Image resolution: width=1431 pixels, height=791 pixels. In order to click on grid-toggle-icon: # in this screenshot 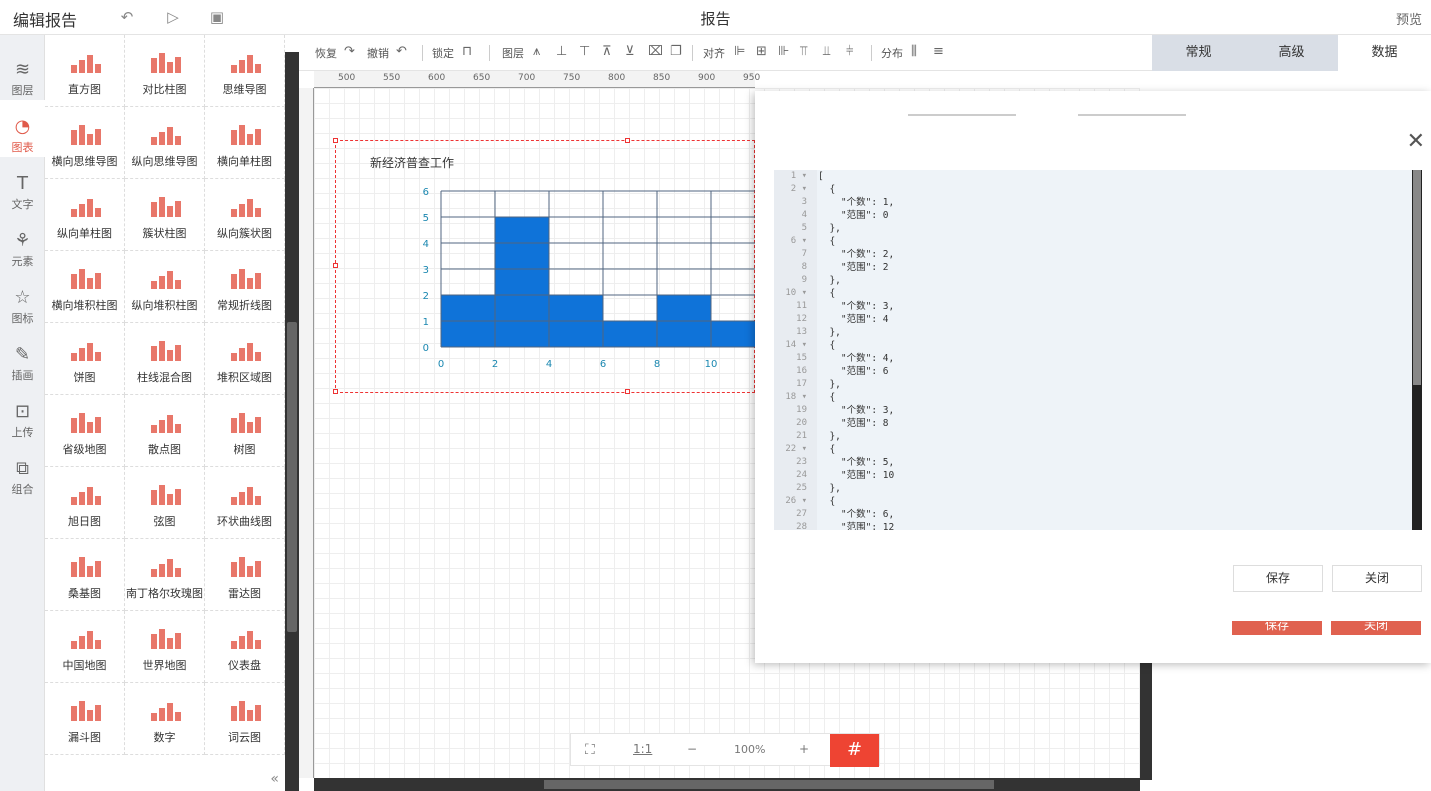, I will do `click(854, 750)`.